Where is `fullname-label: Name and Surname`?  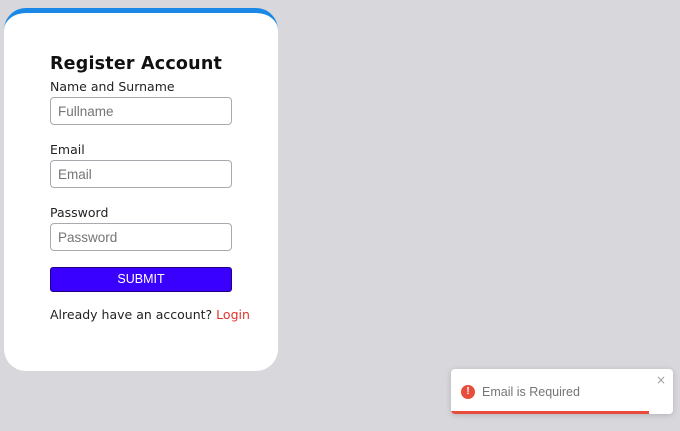
fullname-label: Name and Surname is located at coordinates (112, 86).